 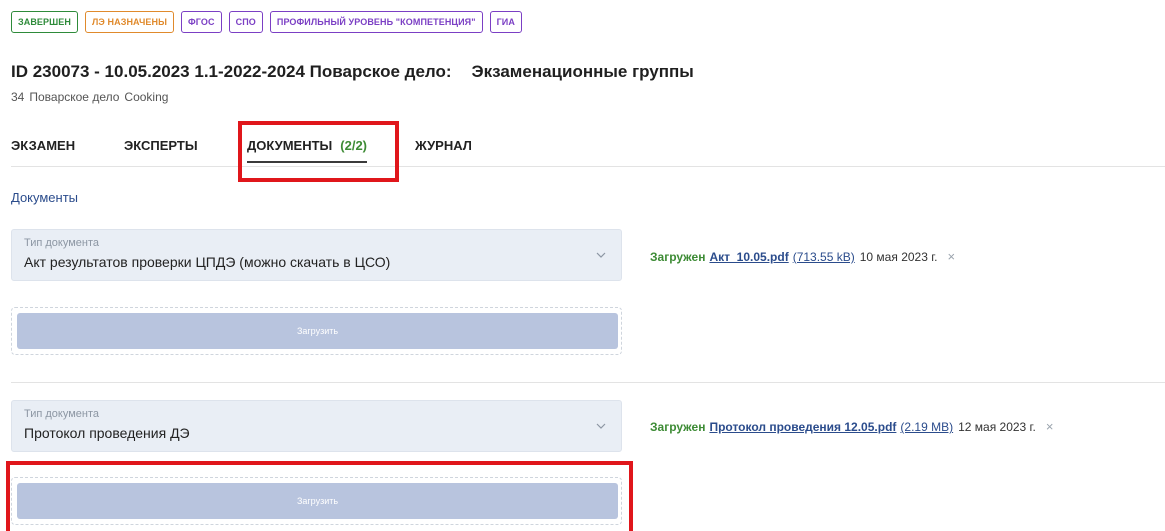 What do you see at coordinates (443, 145) in the screenshot?
I see `tab-journal: ЖУРНАЛ` at bounding box center [443, 145].